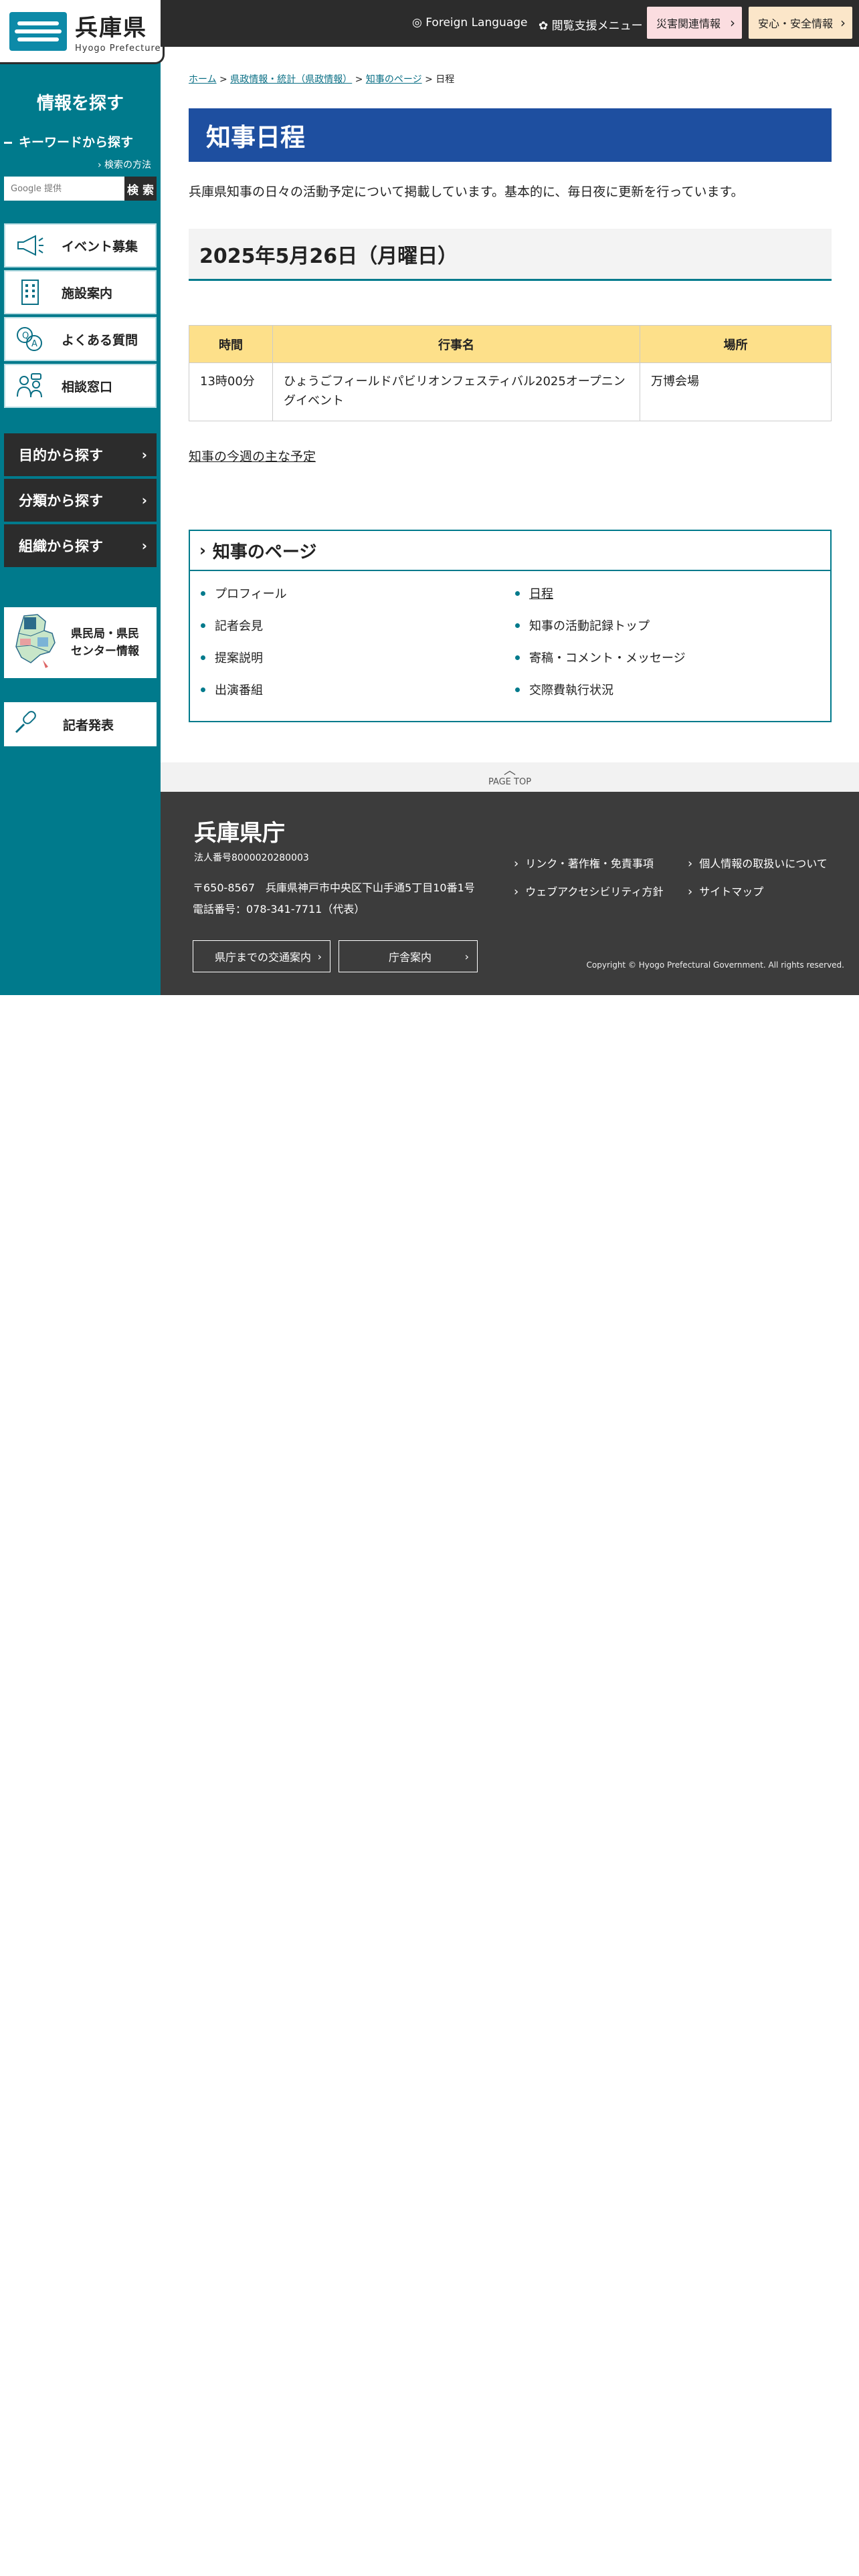 Image resolution: width=859 pixels, height=2576 pixels. I want to click on access-support-menu: ✿ 閲覧支援メニュー, so click(591, 24).